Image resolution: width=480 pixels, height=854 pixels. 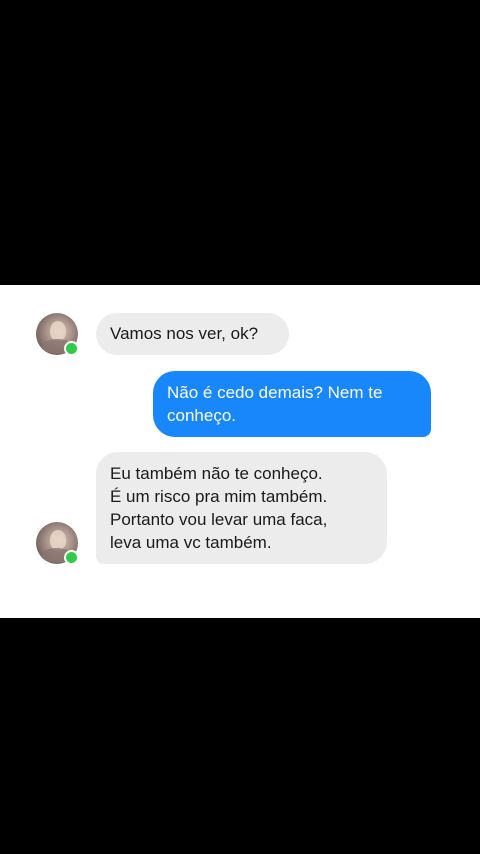 What do you see at coordinates (184, 333) in the screenshot?
I see `message-text: Vamos nos ver, ok?` at bounding box center [184, 333].